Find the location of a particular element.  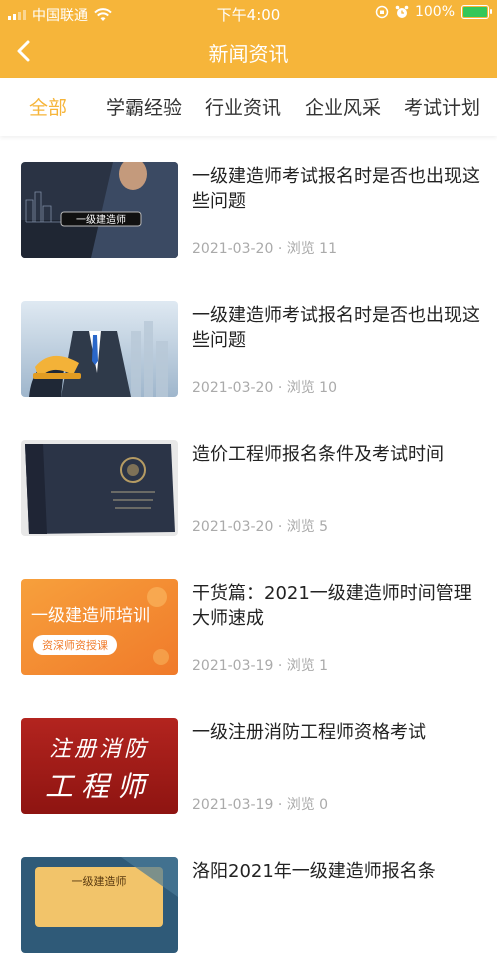

article-title: 洛阳2021年一级建造师报名条 is located at coordinates (314, 871).